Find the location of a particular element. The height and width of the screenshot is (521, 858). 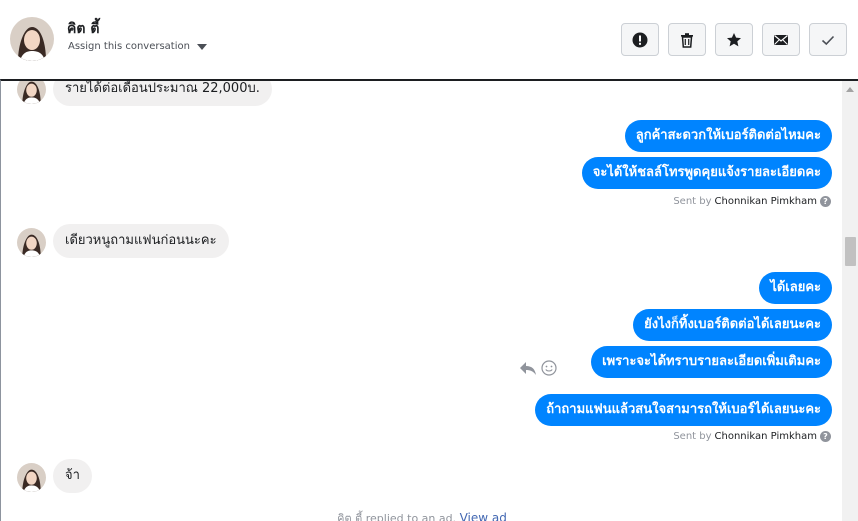

incoming-message: รายได้ต่อเดือนประมาณ 22,000บ. is located at coordinates (162, 93).